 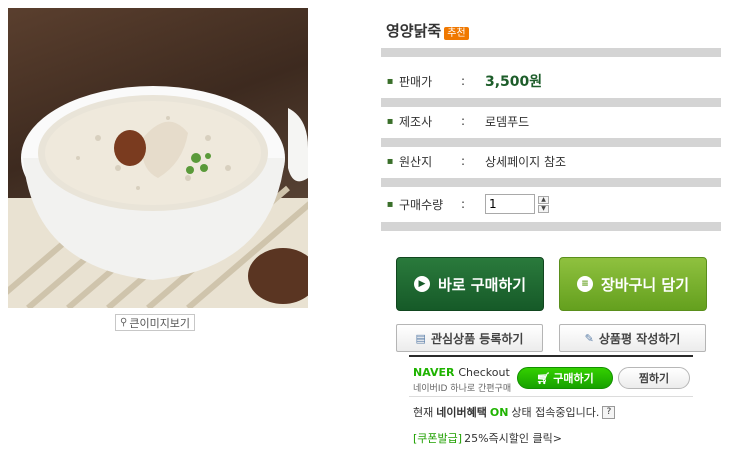 I want to click on document-icon: ▤, so click(x=420, y=338).